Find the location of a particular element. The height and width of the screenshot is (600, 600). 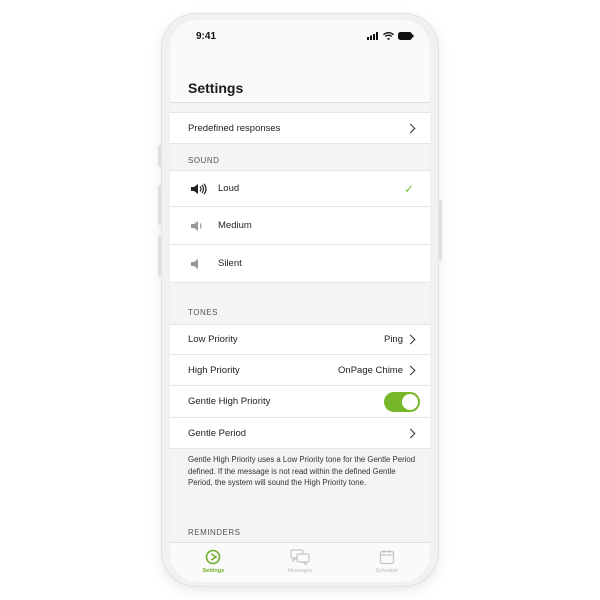

high-priority-row: High Priority OnPage Chime is located at coordinates (300, 370).